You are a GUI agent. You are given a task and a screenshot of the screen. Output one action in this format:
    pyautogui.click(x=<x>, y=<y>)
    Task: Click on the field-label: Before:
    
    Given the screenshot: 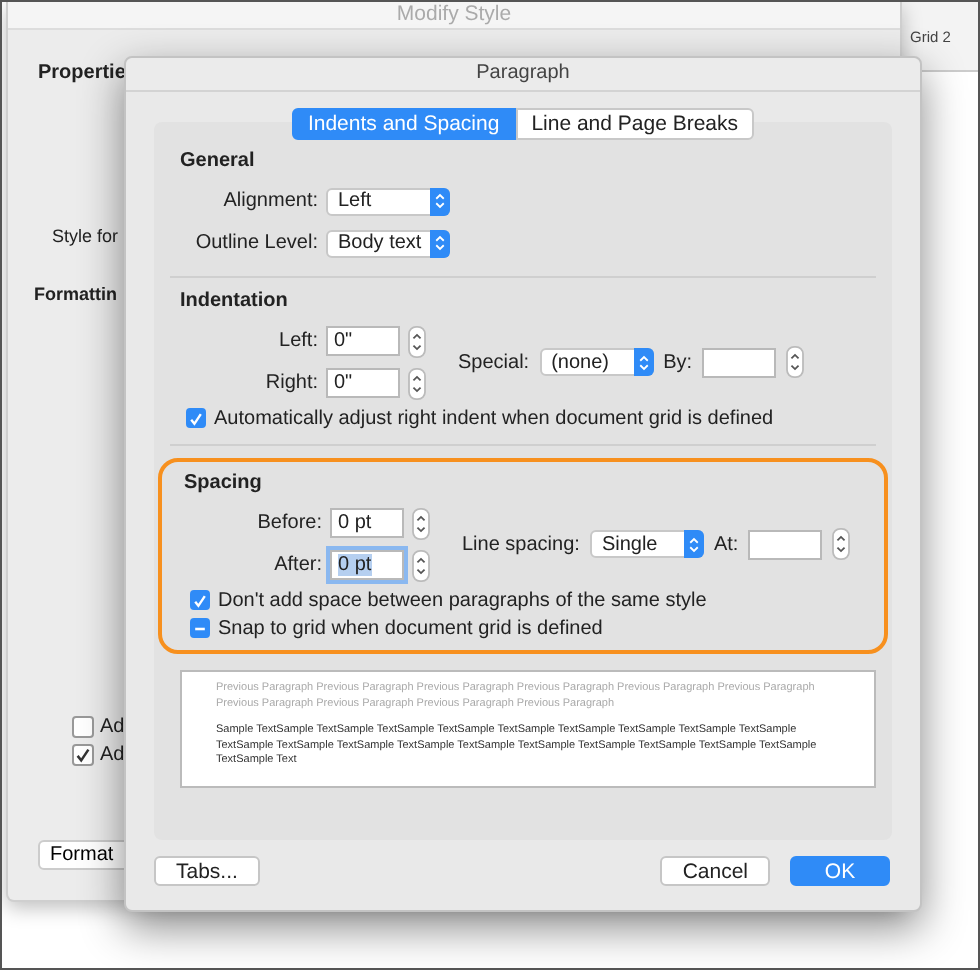 What is the action you would take?
    pyautogui.click(x=288, y=523)
    